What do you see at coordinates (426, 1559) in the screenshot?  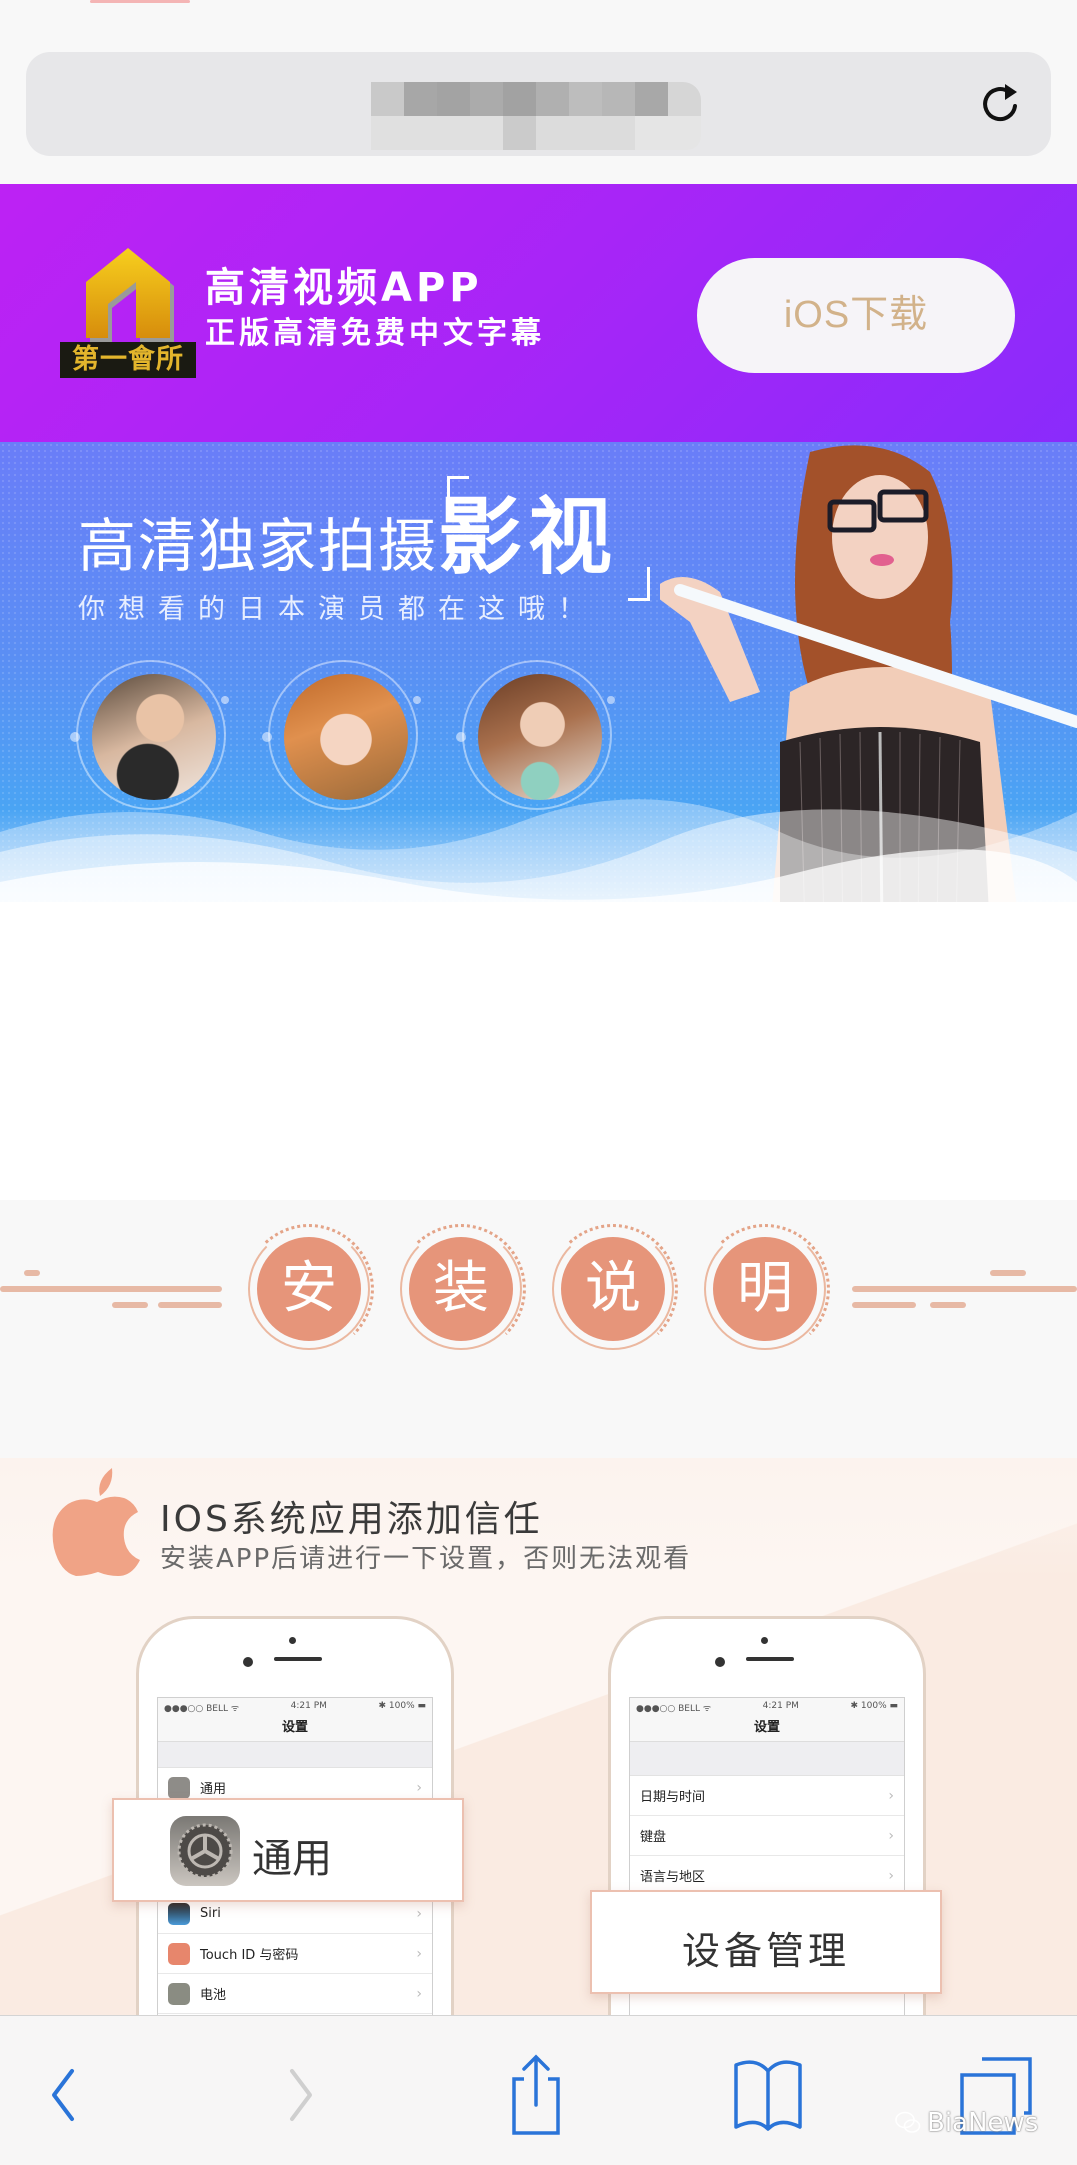 I see `trust-subtitle: 安装APP后请进行一下设置，否则无法观看` at bounding box center [426, 1559].